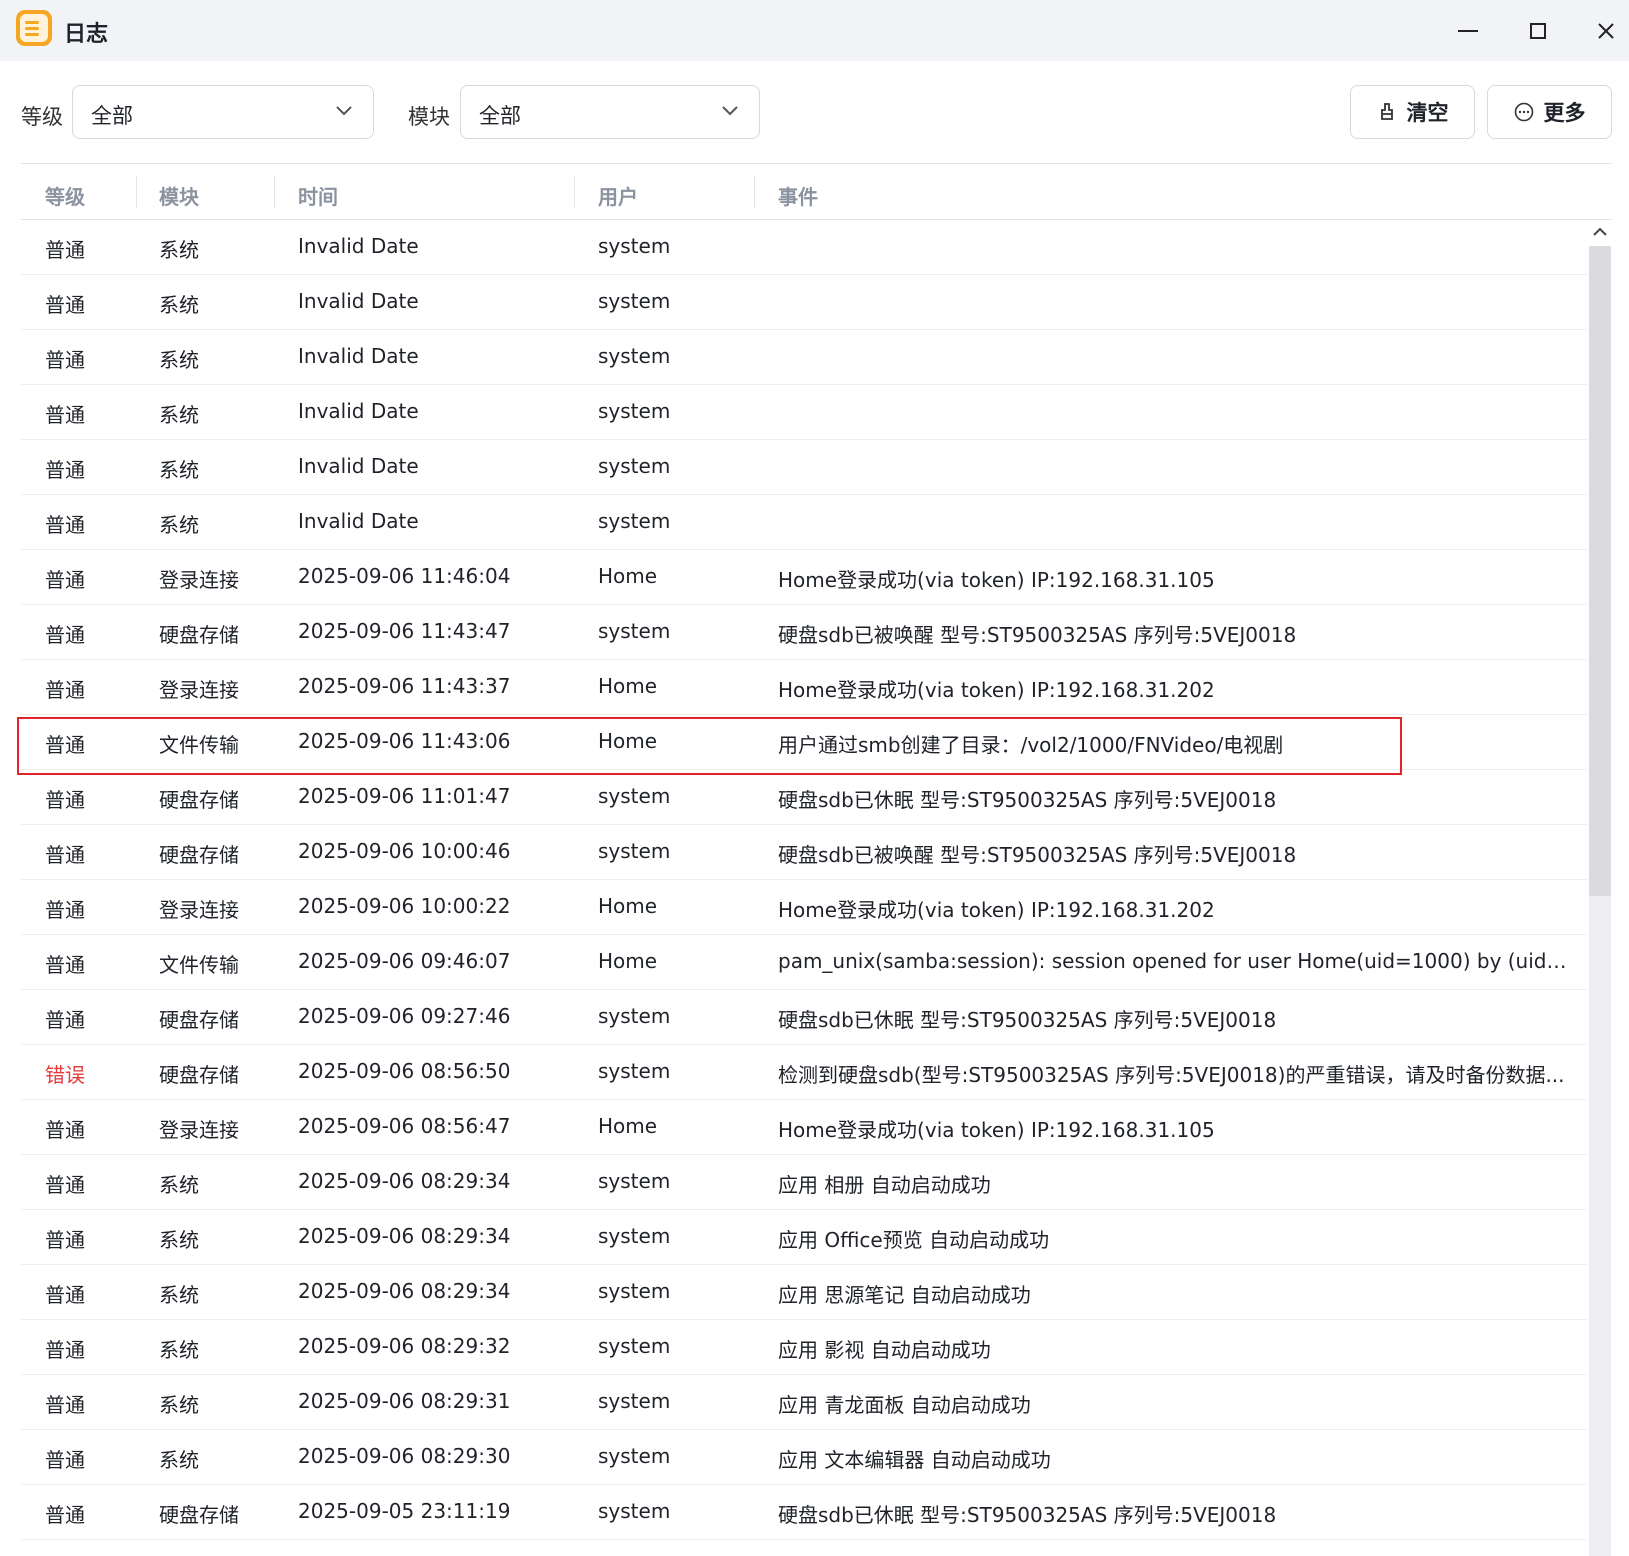 The width and height of the screenshot is (1629, 1556). Describe the element at coordinates (1600, 232) in the screenshot. I see `scroll-up-icon` at that location.